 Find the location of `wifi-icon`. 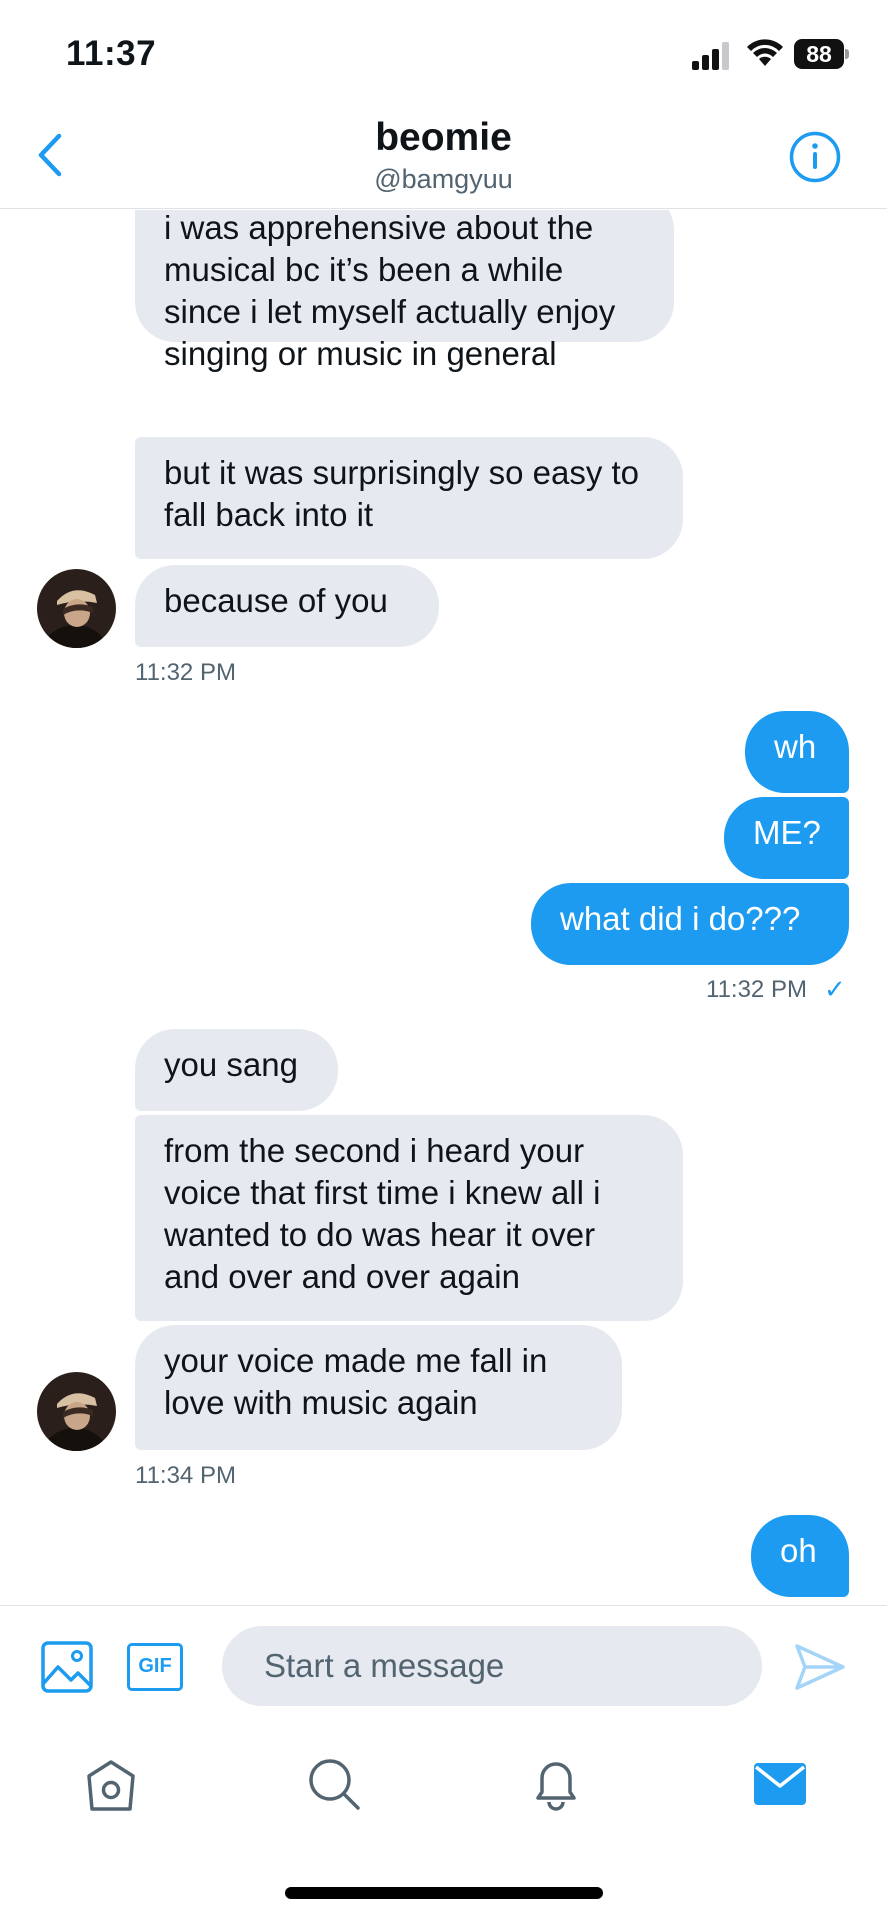

wifi-icon is located at coordinates (765, 52).